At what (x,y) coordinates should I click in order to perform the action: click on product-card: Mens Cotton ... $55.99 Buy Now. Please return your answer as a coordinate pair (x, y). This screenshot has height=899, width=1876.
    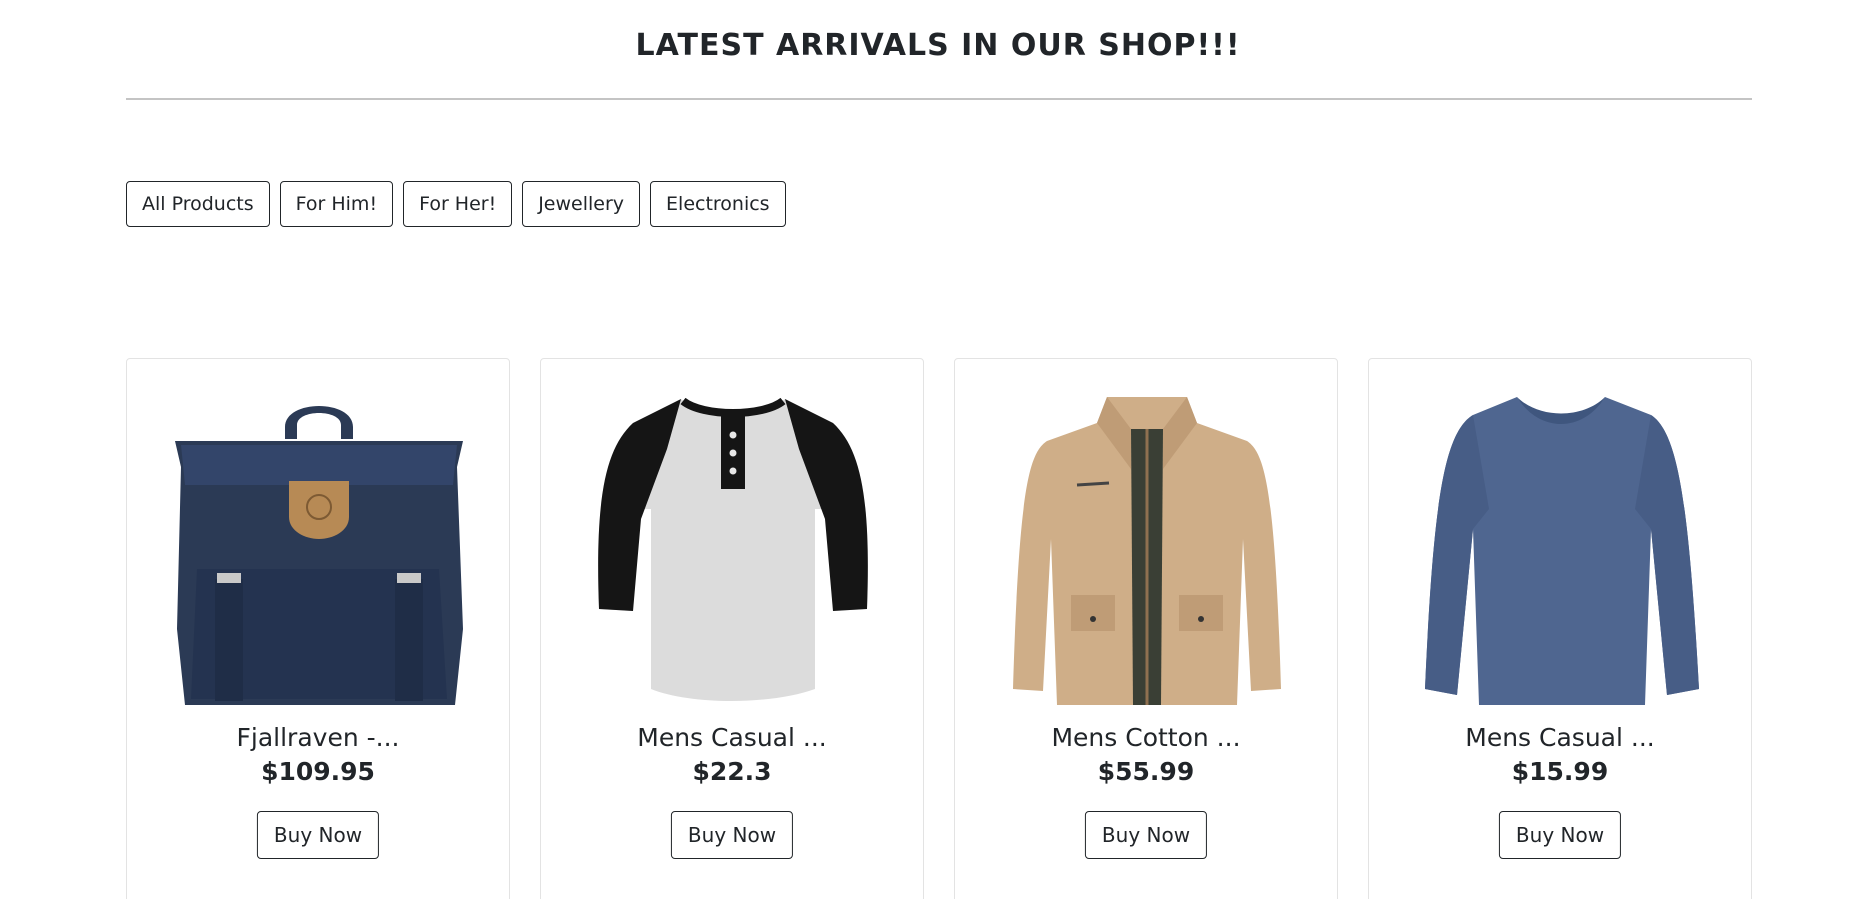
    Looking at the image, I should click on (1146, 628).